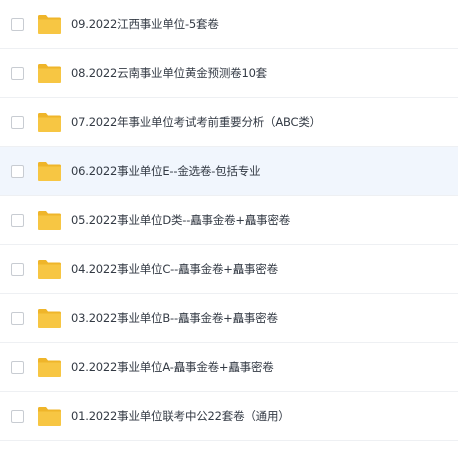 The width and height of the screenshot is (458, 456). I want to click on file-name: 03.2022事业单位B--矗事金卷+矗事密卷, so click(174, 318).